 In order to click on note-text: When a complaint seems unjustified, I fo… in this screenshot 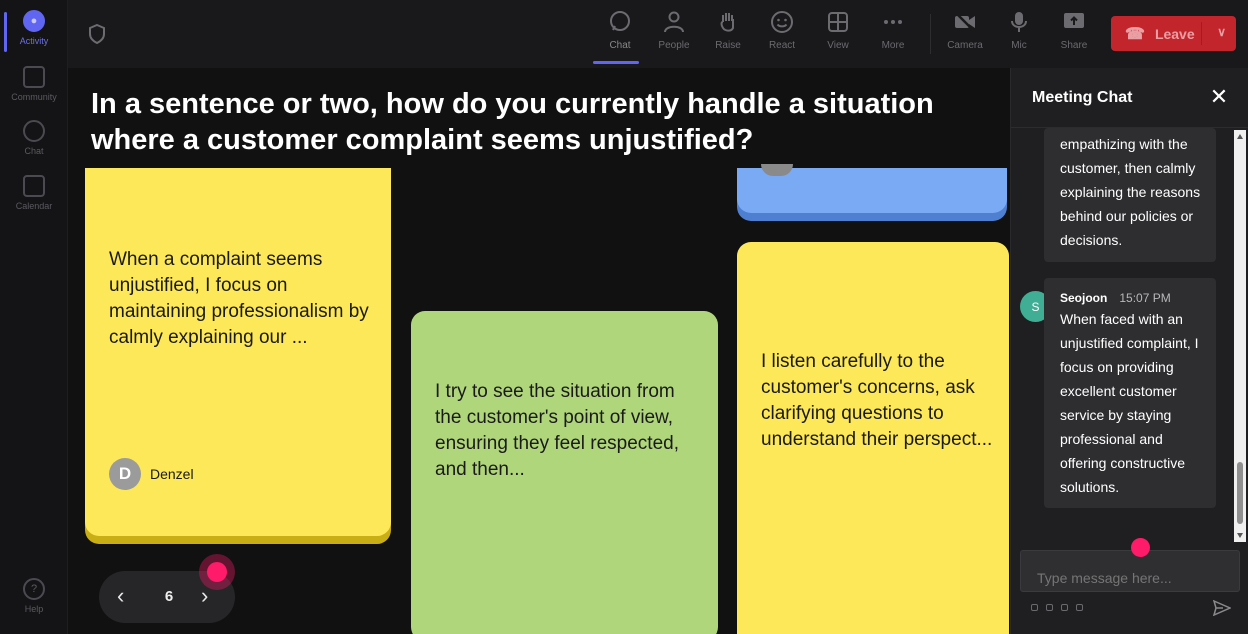, I will do `click(239, 298)`.